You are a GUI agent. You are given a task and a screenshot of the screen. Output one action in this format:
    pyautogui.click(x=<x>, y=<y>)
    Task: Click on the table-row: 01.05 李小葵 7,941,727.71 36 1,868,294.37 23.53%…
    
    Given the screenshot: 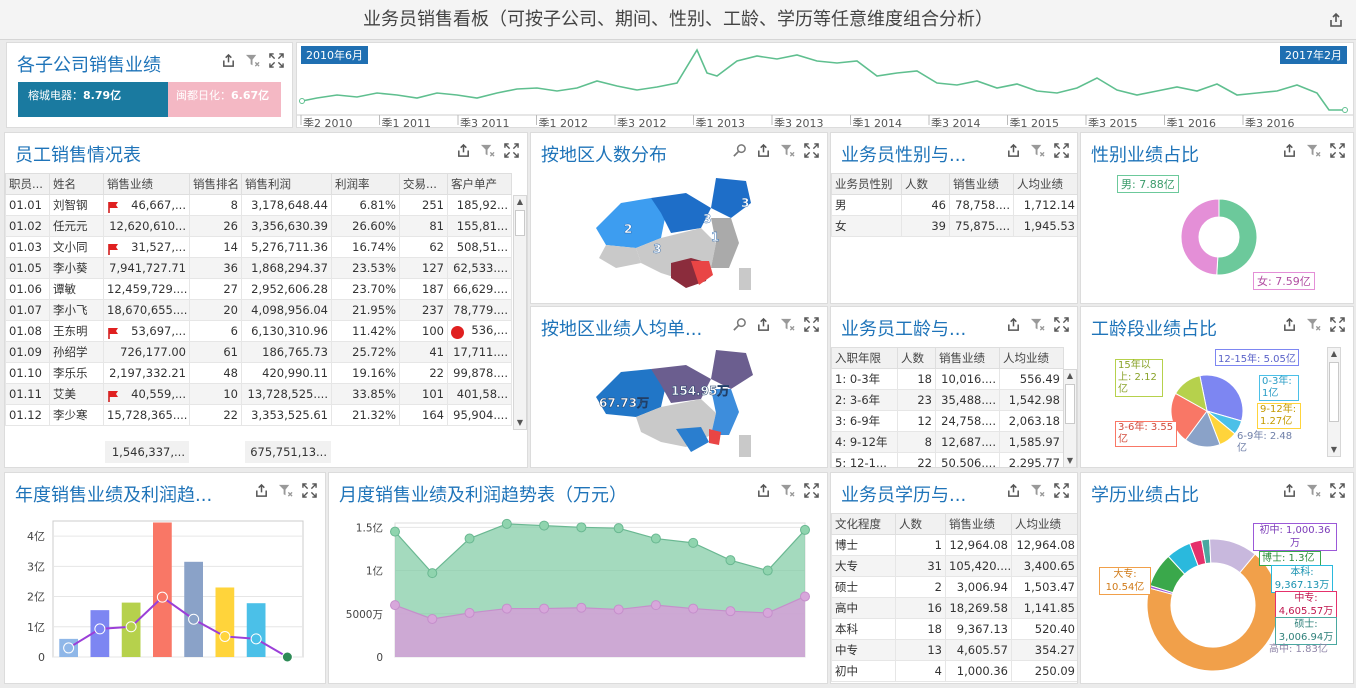 What is the action you would take?
    pyautogui.click(x=258, y=268)
    